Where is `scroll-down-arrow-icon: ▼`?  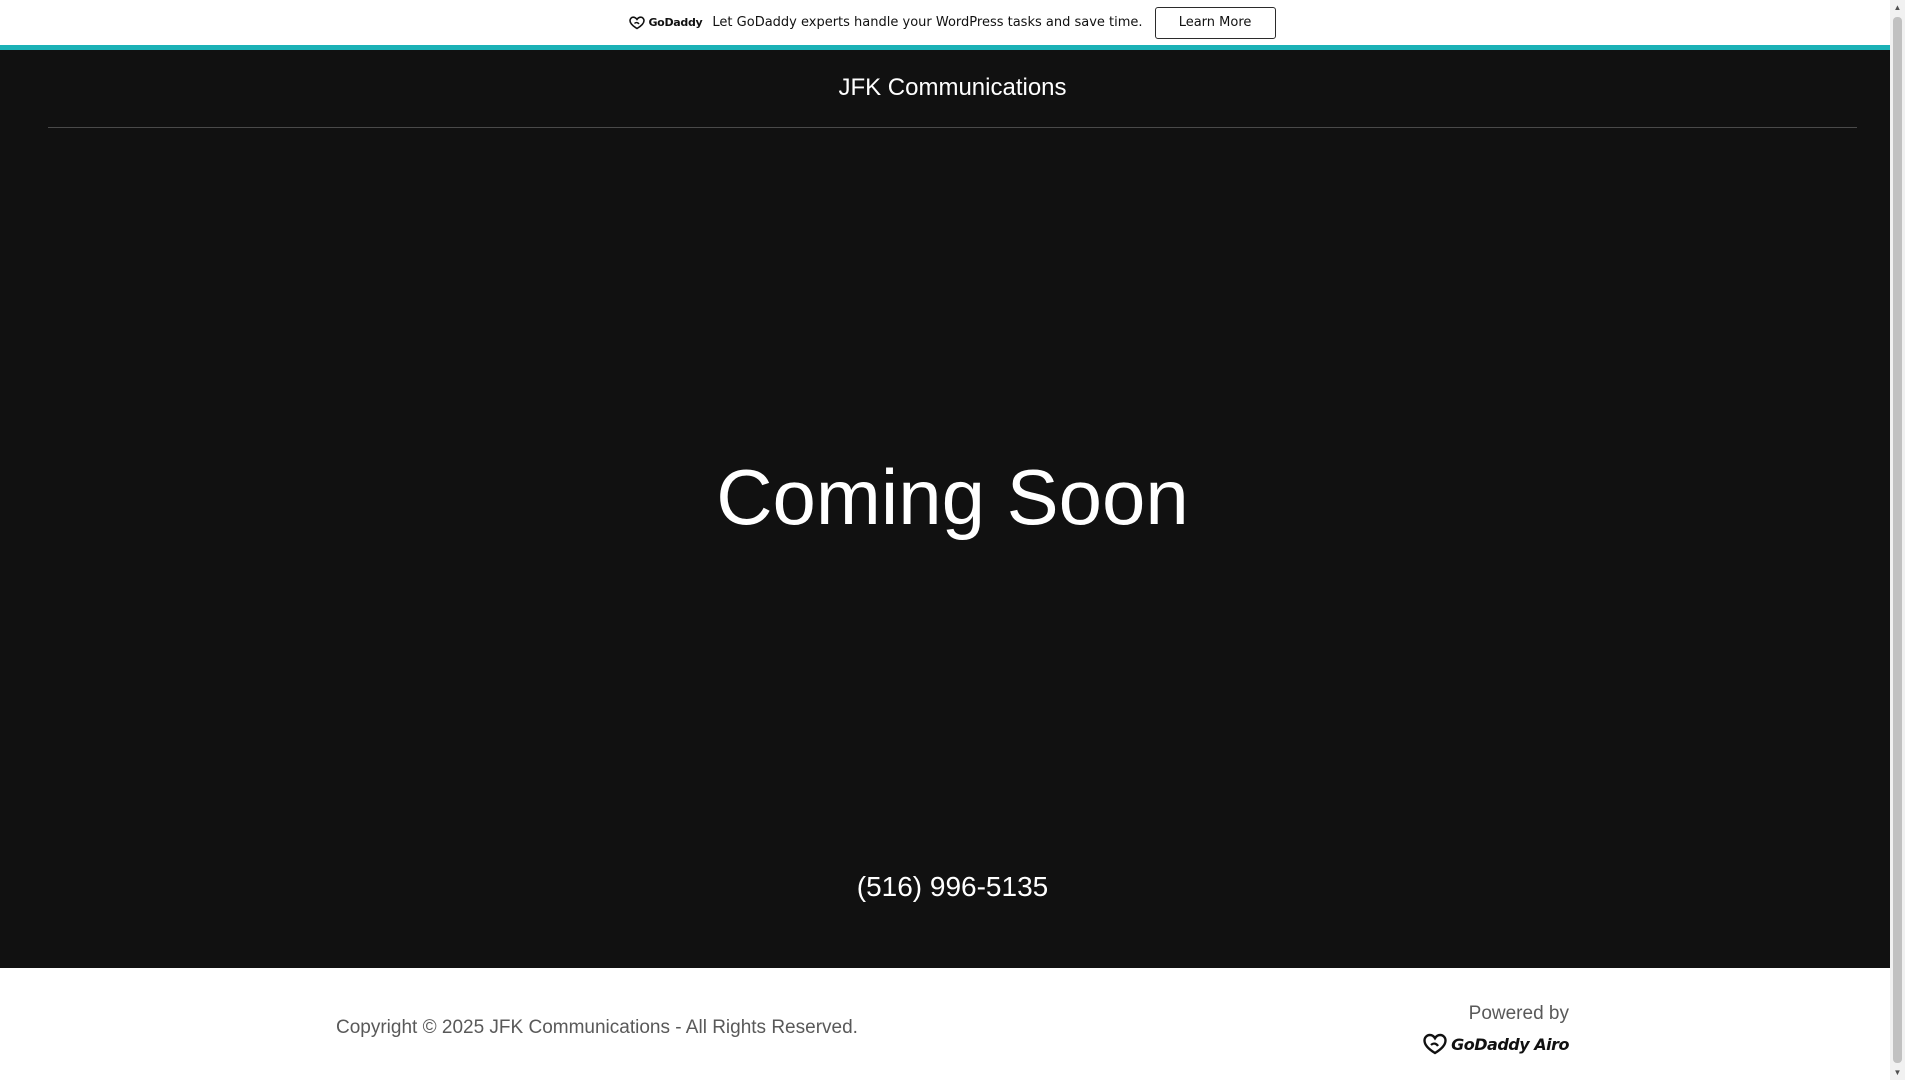
scroll-down-arrow-icon: ▼ is located at coordinates (1897, 1072).